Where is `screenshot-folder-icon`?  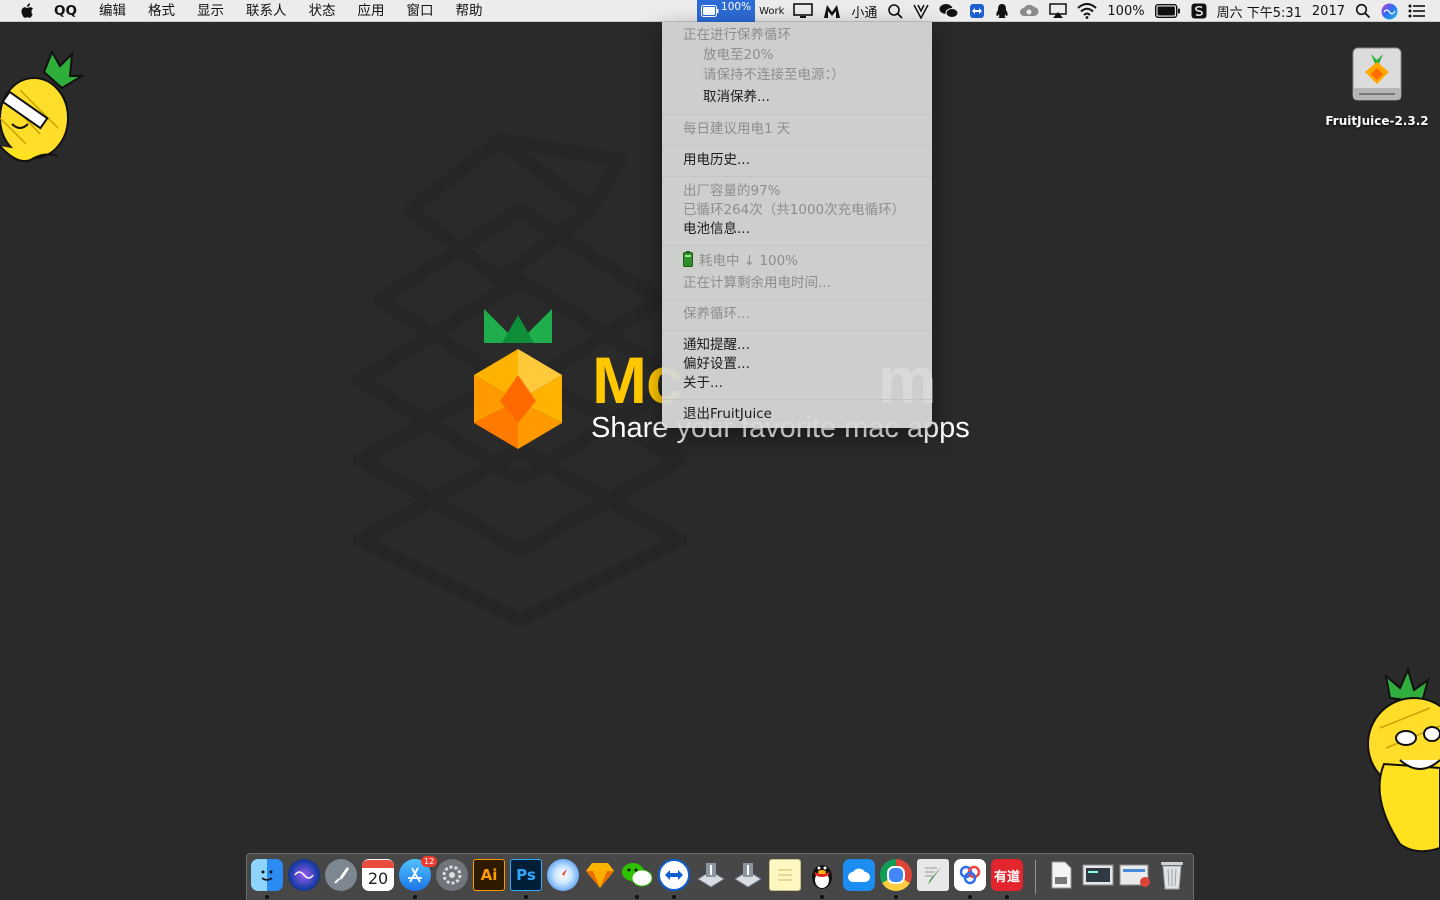 screenshot-folder-icon is located at coordinates (1098, 875).